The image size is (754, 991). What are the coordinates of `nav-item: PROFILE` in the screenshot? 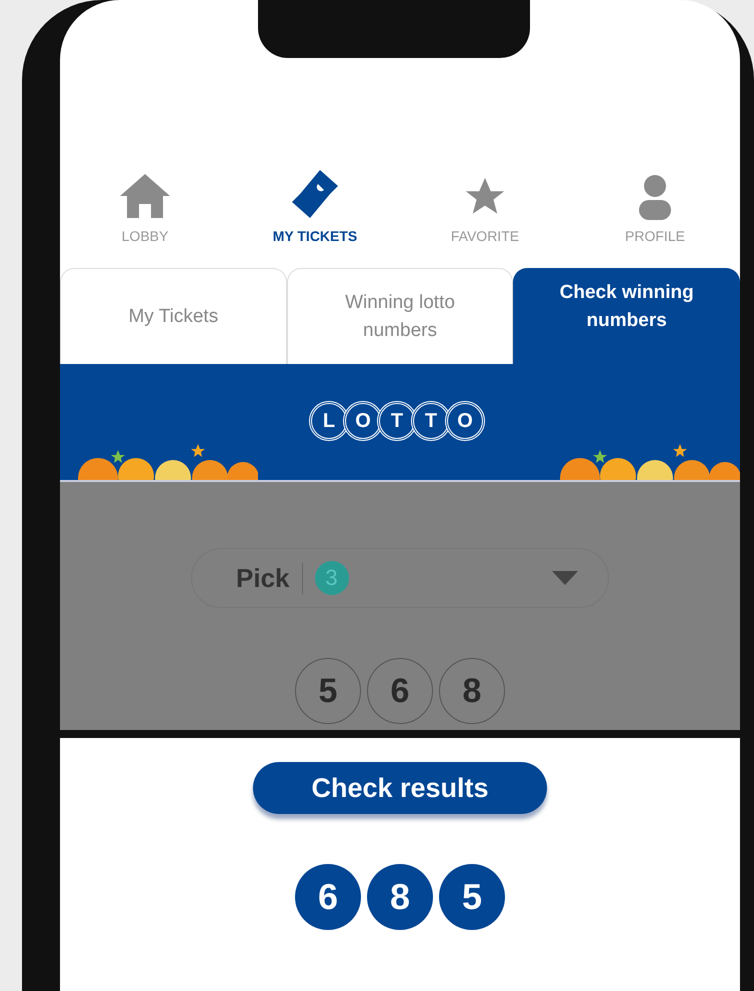 It's located at (655, 212).